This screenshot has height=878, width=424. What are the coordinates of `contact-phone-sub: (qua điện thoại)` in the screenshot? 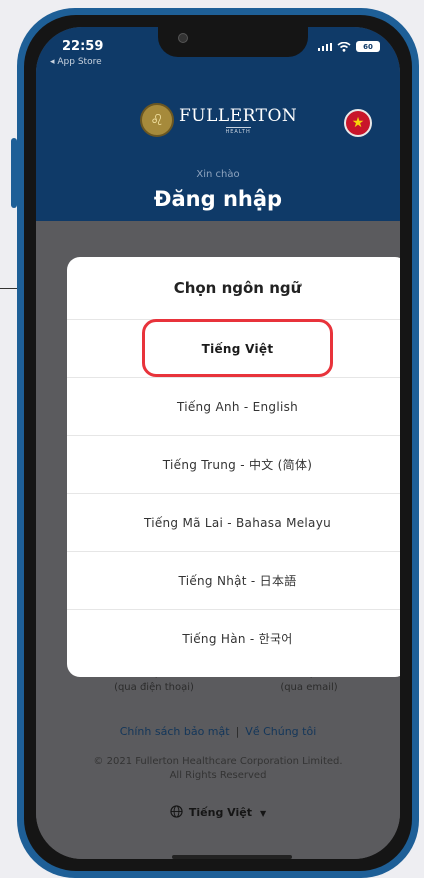 It's located at (154, 687).